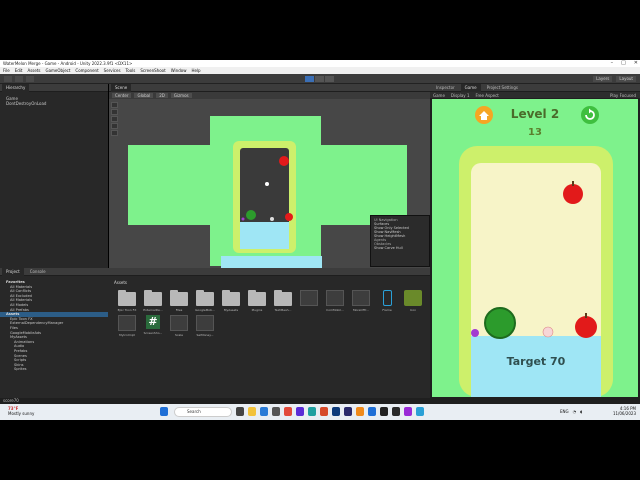  Describe the element at coordinates (8, 79) in the screenshot. I see `account-icon` at that location.